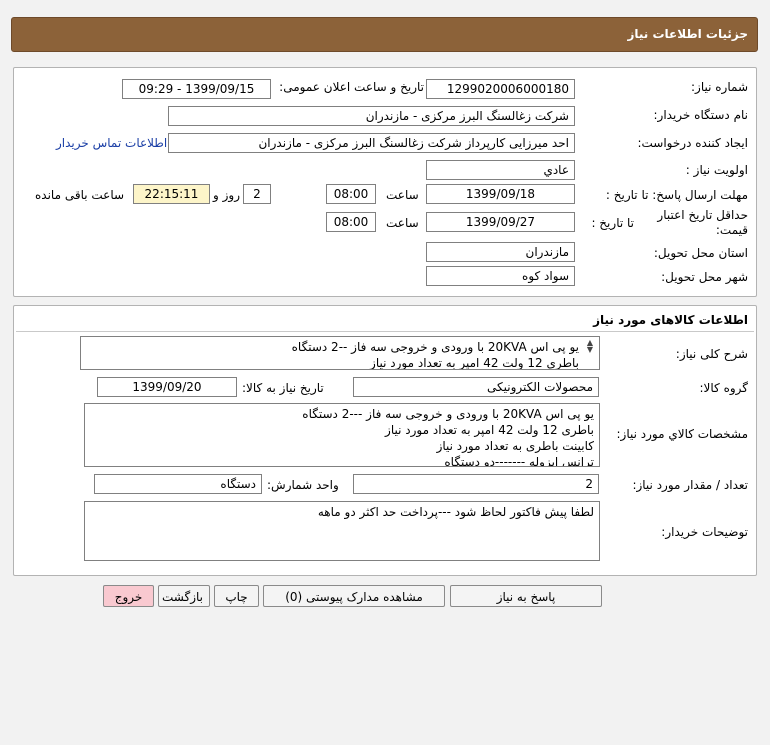  Describe the element at coordinates (690, 485) in the screenshot. I see `qty-label: تعداد / مقدار مورد نیاز:` at that location.